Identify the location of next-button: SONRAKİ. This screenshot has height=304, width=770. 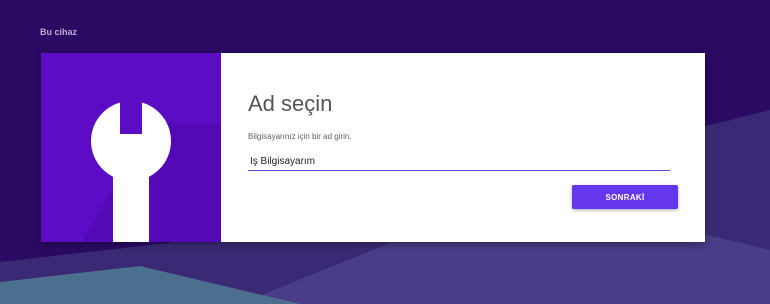
(625, 197).